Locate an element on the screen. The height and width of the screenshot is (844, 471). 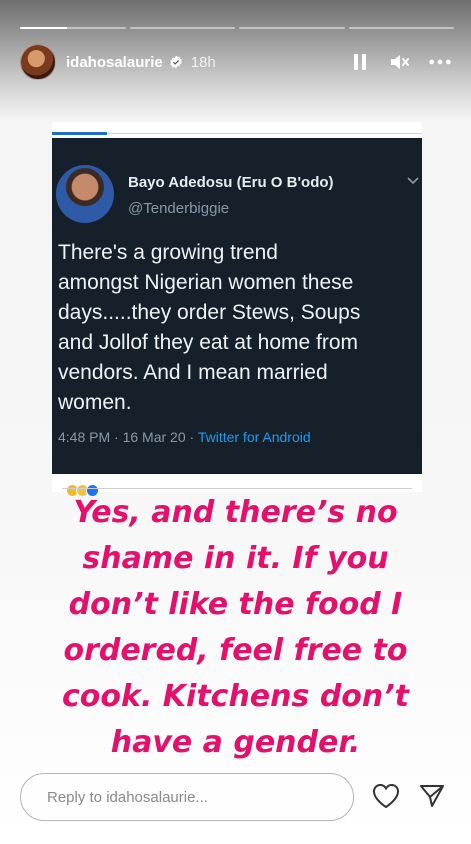
tweet-author-handle: @Tenderbiggie is located at coordinates (179, 208).